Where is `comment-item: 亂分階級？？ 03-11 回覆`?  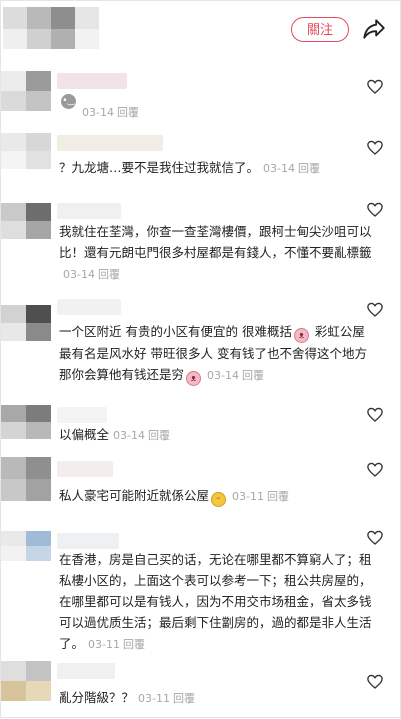 comment-item: 亂分階級？？ 03-11 回覆 is located at coordinates (201, 688).